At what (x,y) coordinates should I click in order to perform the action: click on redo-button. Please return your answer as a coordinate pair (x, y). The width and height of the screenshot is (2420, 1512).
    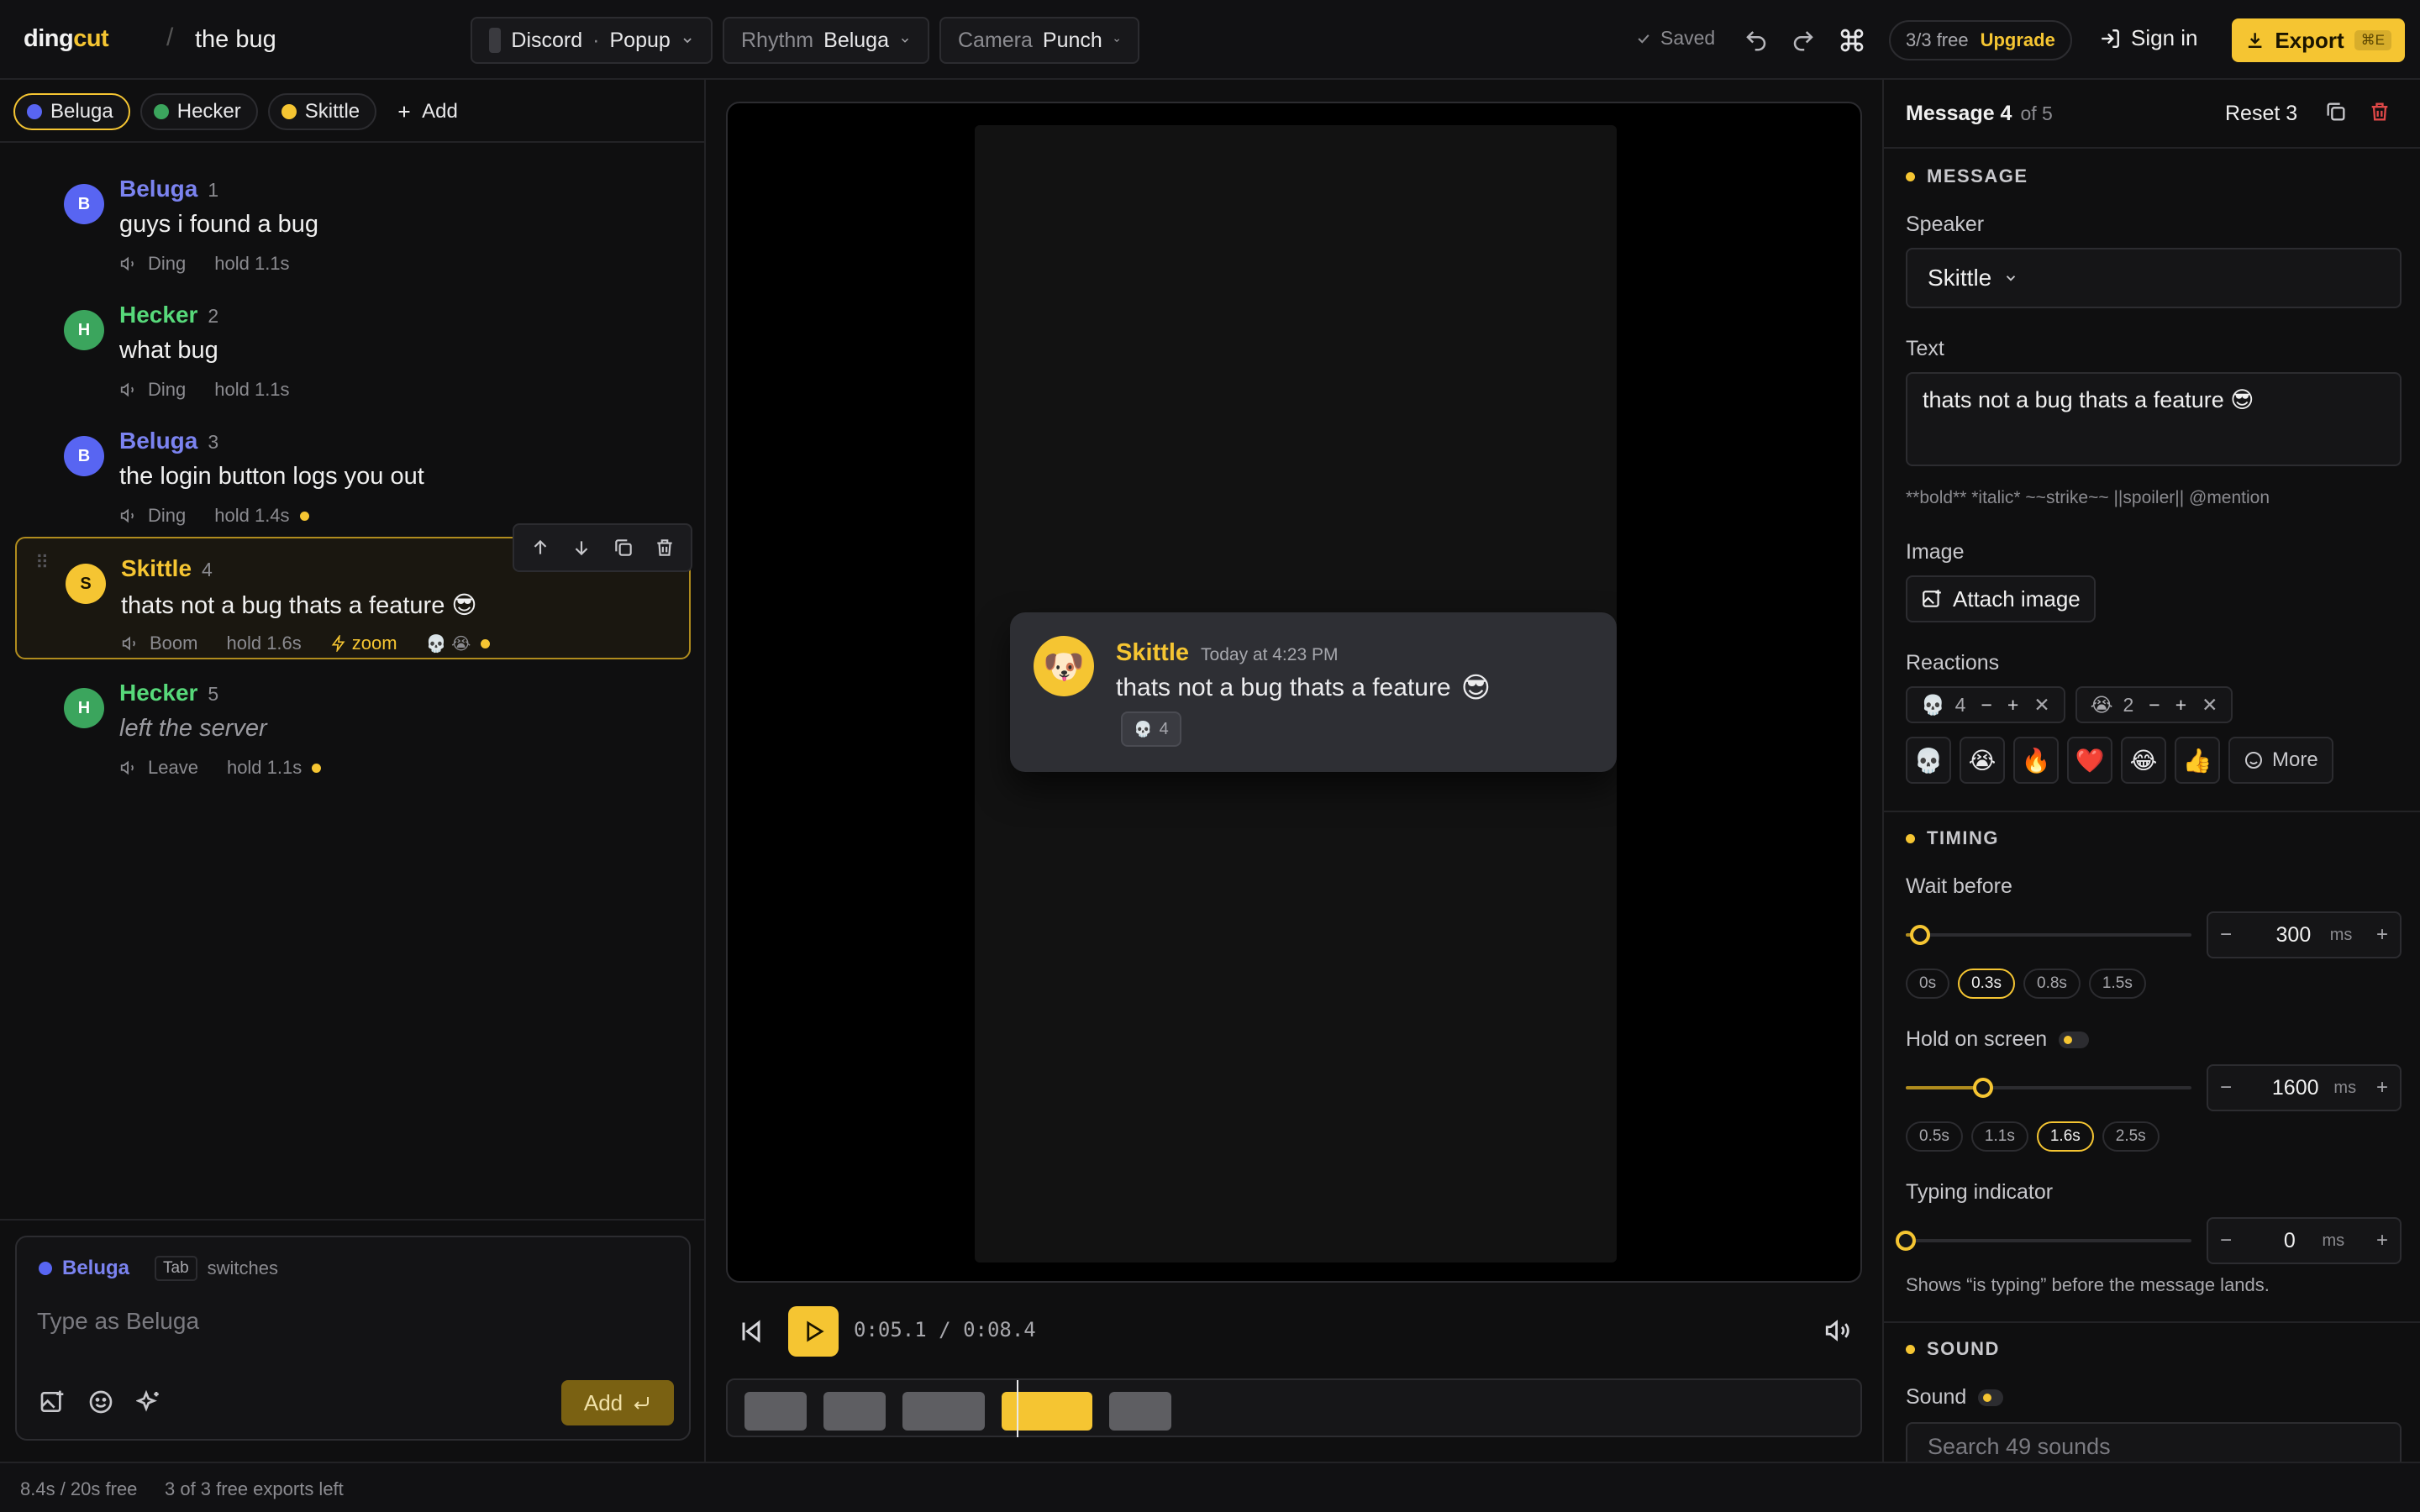
    Looking at the image, I should click on (1803, 40).